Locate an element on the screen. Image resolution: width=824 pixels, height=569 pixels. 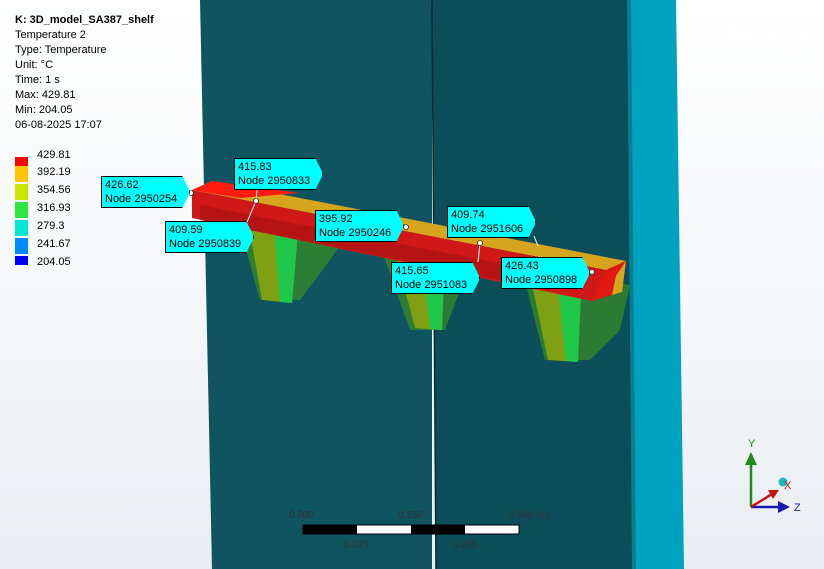
z-axis-label: Z is located at coordinates (797, 508).